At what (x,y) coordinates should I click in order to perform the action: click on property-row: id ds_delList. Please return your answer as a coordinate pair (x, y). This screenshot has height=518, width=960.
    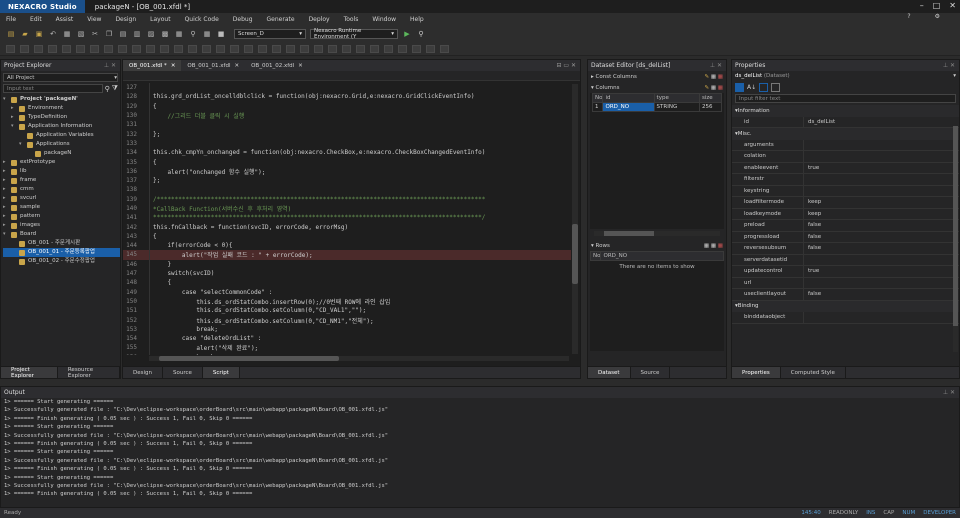
    Looking at the image, I should click on (845, 122).